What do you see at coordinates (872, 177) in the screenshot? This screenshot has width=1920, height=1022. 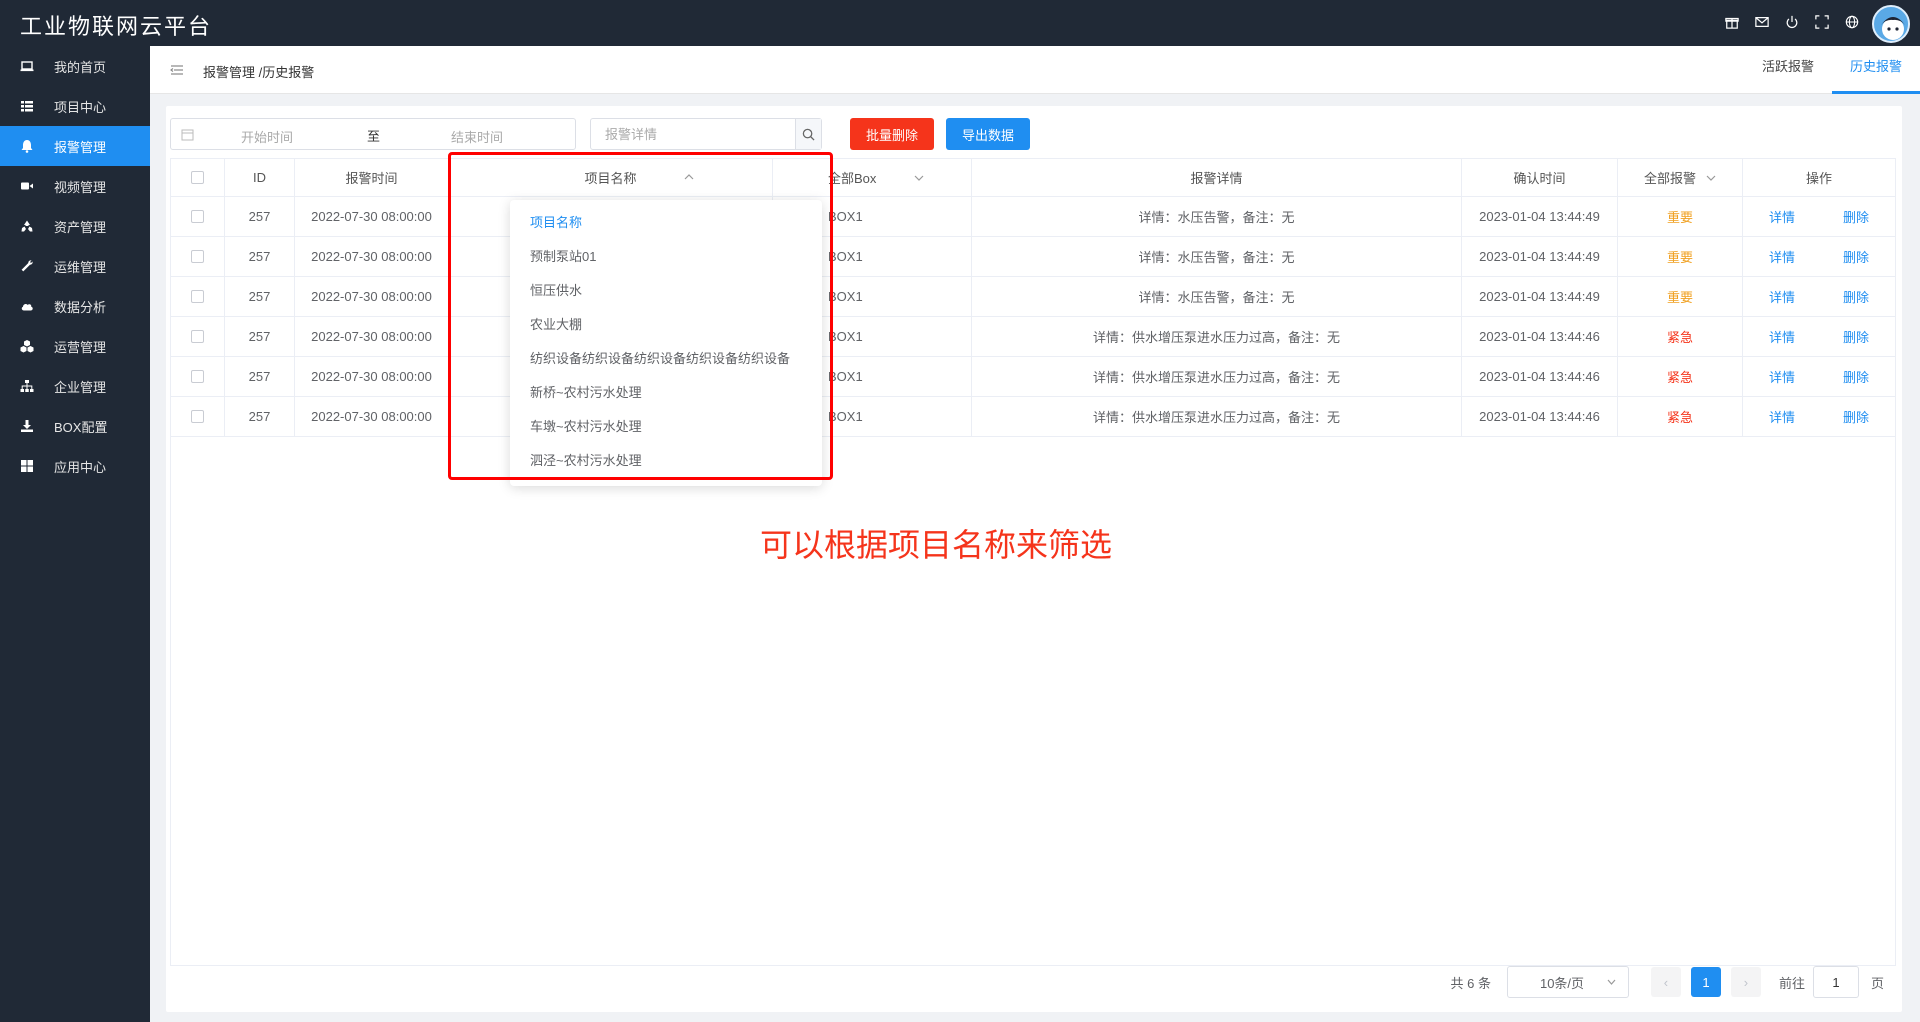 I see `col-box-filter: 全部Box` at bounding box center [872, 177].